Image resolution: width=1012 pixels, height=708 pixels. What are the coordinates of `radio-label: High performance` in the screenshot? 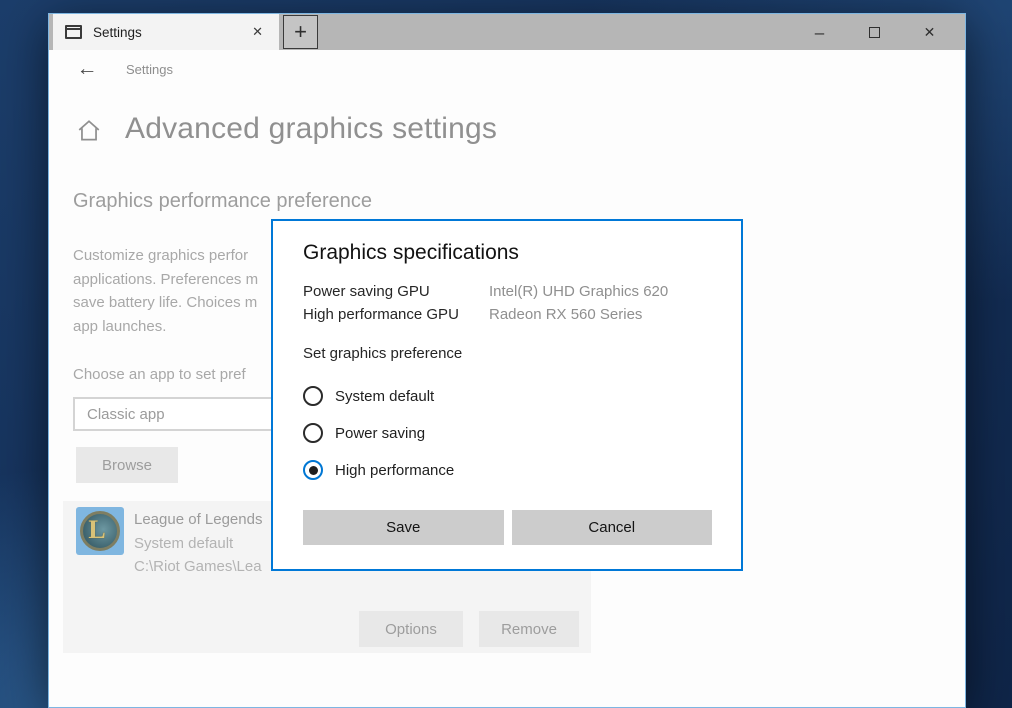 It's located at (395, 470).